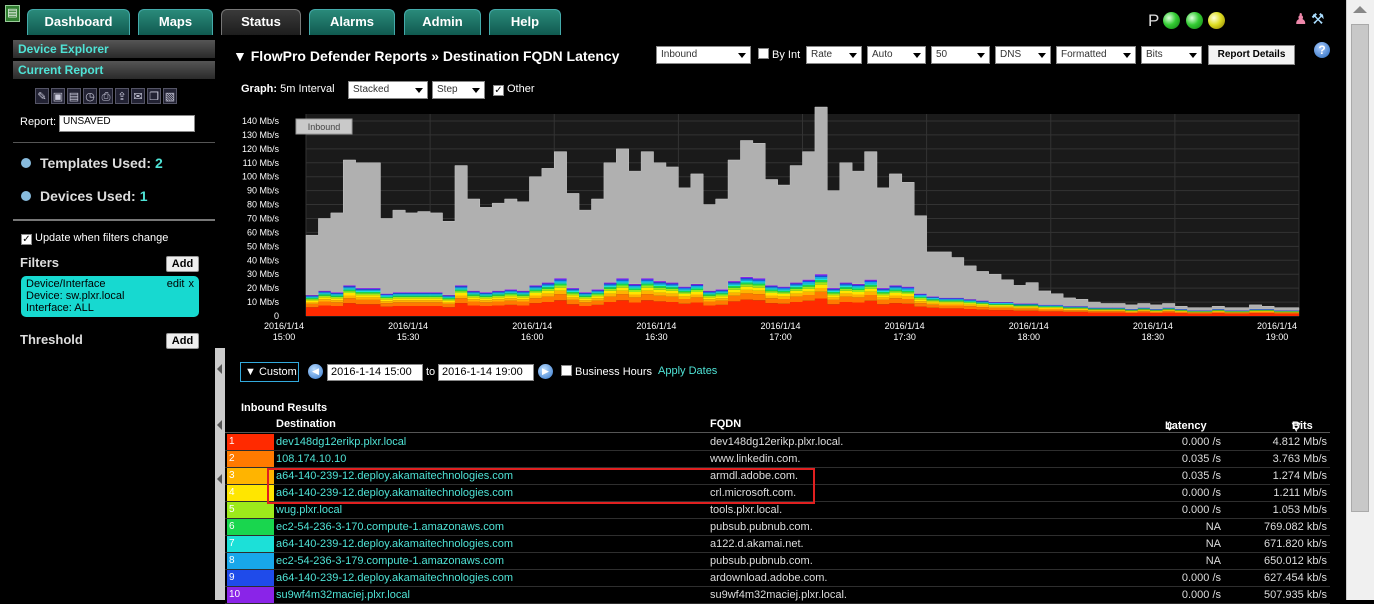 Image resolution: width=1374 pixels, height=604 pixels. What do you see at coordinates (614, 372) in the screenshot?
I see `business-hours-label: Business Hours` at bounding box center [614, 372].